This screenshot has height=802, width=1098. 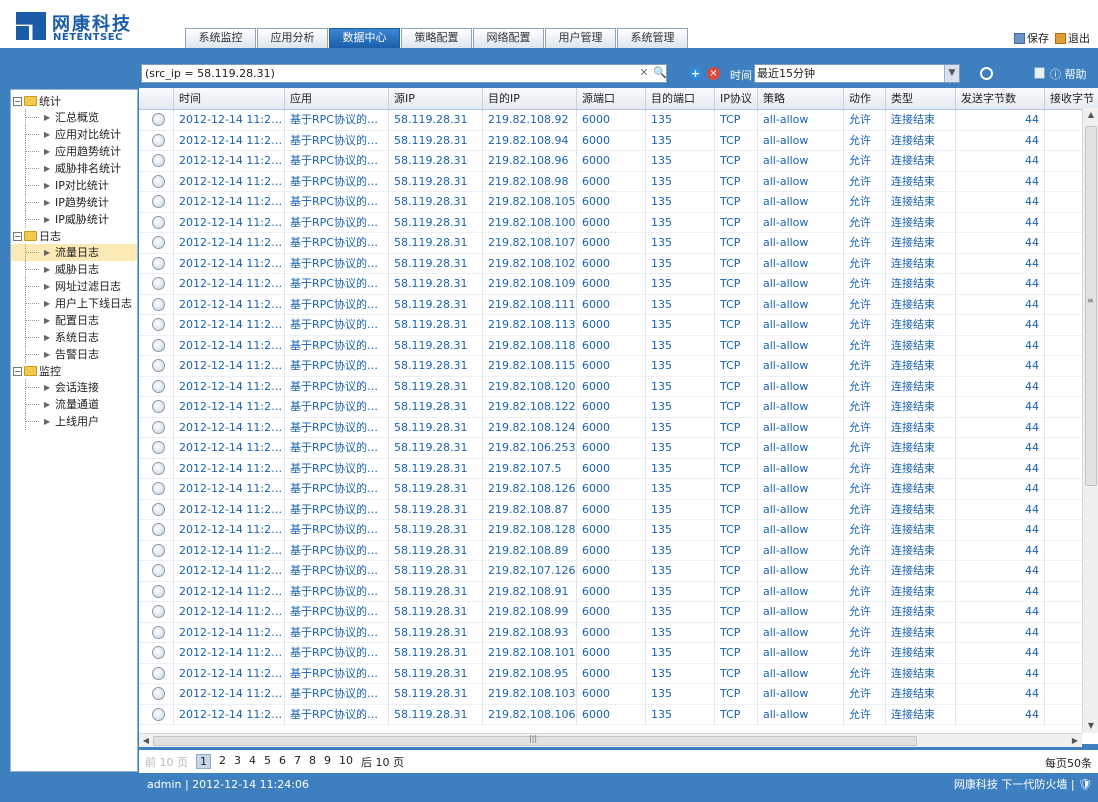 I want to click on sidebar-item: ▶ 汇总概览, so click(x=74, y=117).